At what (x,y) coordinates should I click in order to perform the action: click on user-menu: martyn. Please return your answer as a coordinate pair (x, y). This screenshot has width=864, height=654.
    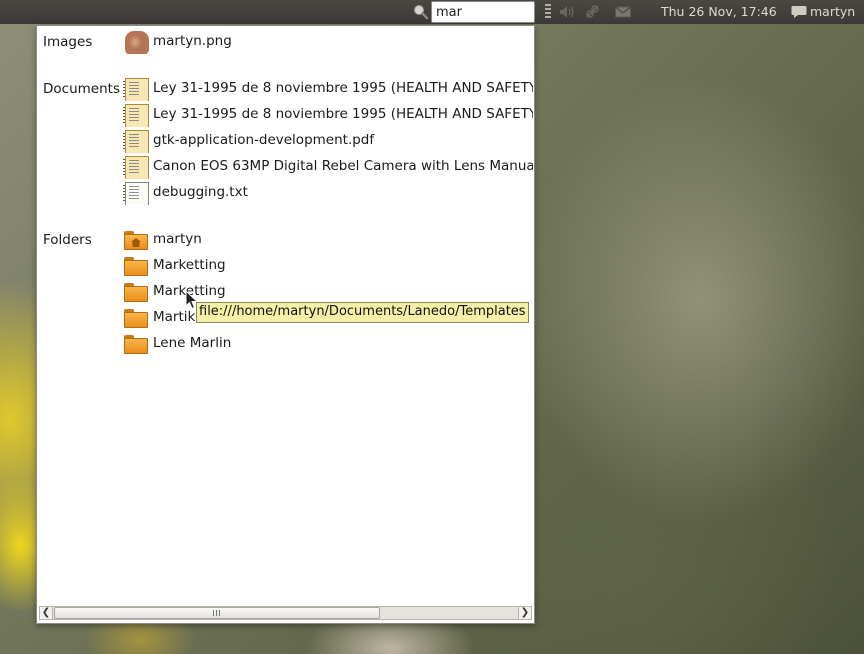
    Looking at the image, I should click on (832, 11).